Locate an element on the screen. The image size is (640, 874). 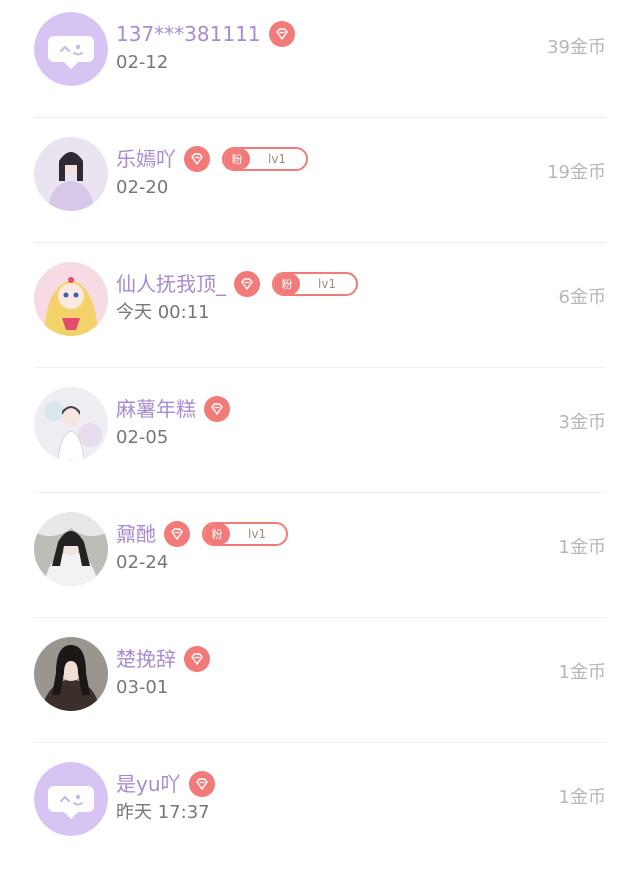
coin-amount: 3金币 is located at coordinates (582, 422).